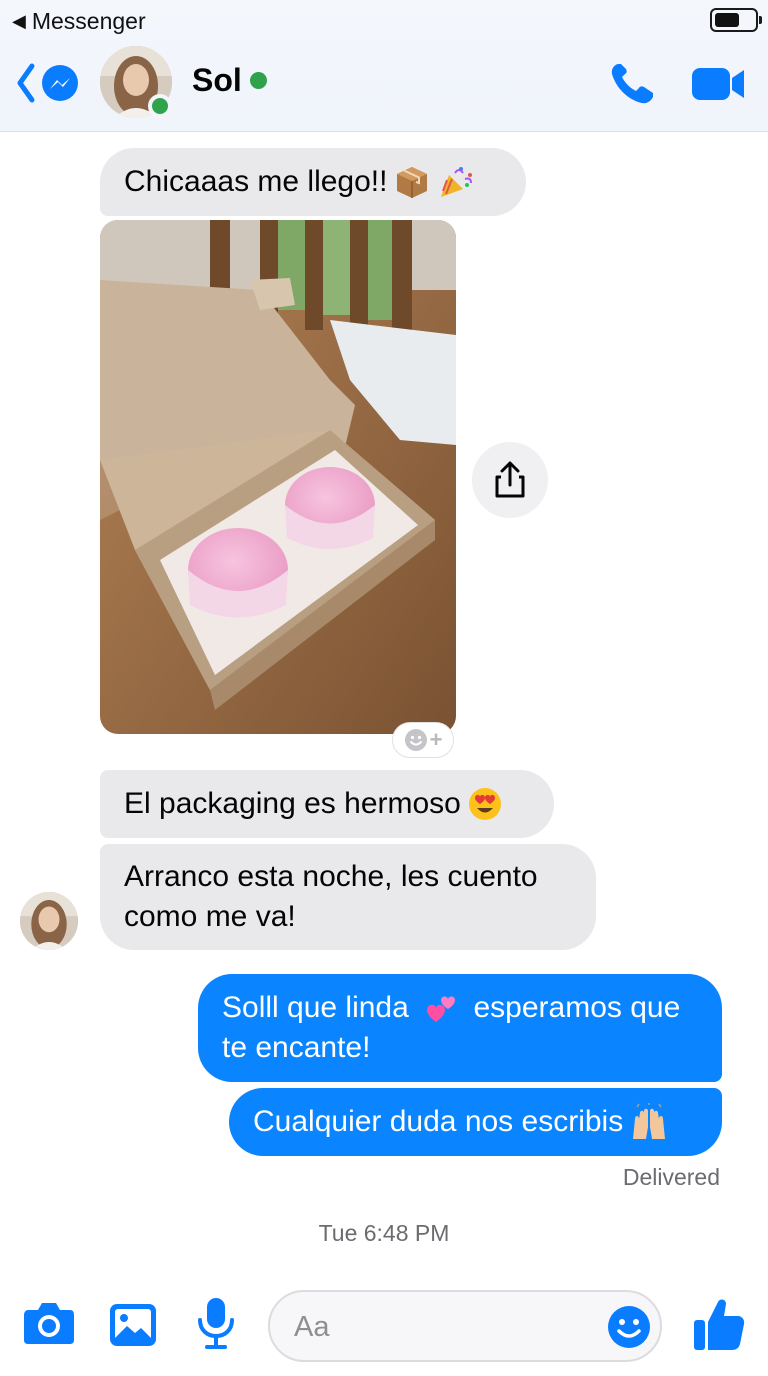 The width and height of the screenshot is (768, 1376). Describe the element at coordinates (412, 182) in the screenshot. I see `package-emoji` at that location.